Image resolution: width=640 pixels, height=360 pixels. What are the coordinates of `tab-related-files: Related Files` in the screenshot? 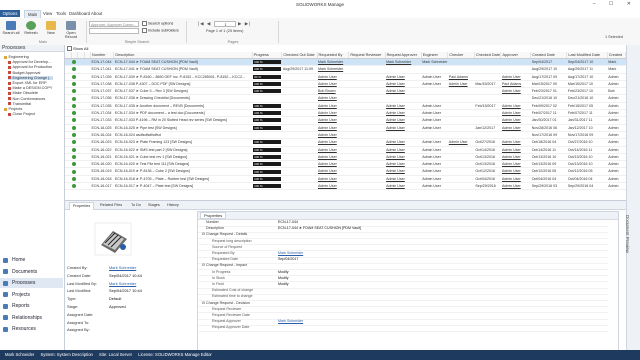 It's located at (111, 205).